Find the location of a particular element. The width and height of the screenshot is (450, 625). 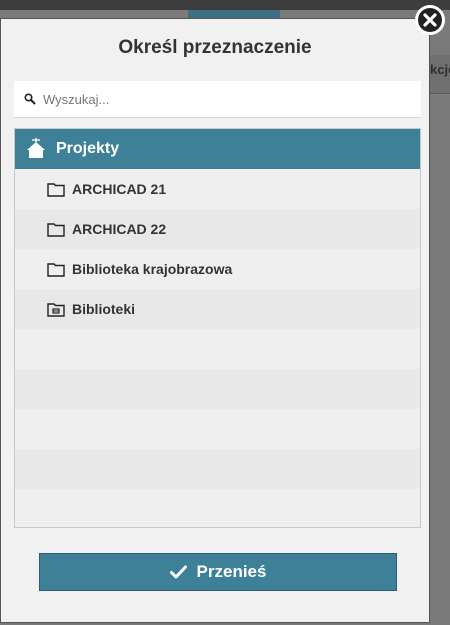

backdrop-top-bar is located at coordinates (225, 5).